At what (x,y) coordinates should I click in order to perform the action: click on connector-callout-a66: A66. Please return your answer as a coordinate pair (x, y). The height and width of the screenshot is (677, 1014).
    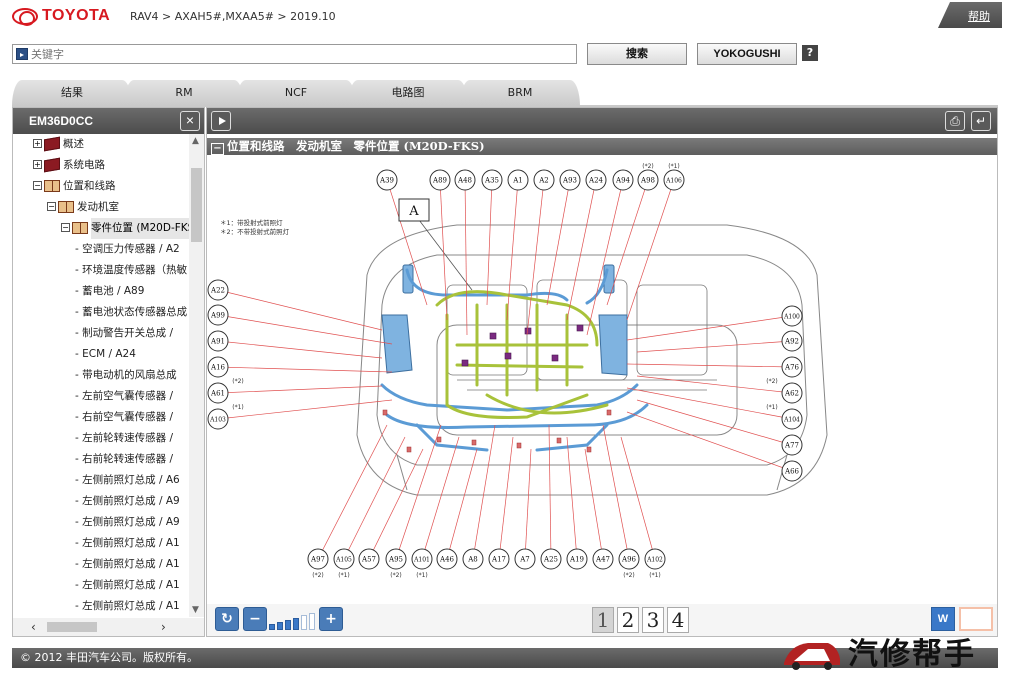
    Looking at the image, I should click on (792, 471).